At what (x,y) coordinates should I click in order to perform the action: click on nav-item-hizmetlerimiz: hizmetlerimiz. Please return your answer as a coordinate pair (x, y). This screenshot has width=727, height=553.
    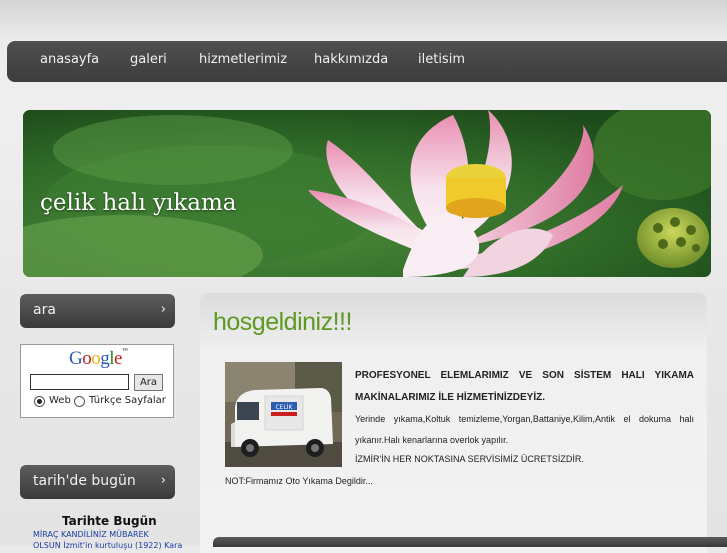
    Looking at the image, I should click on (243, 60).